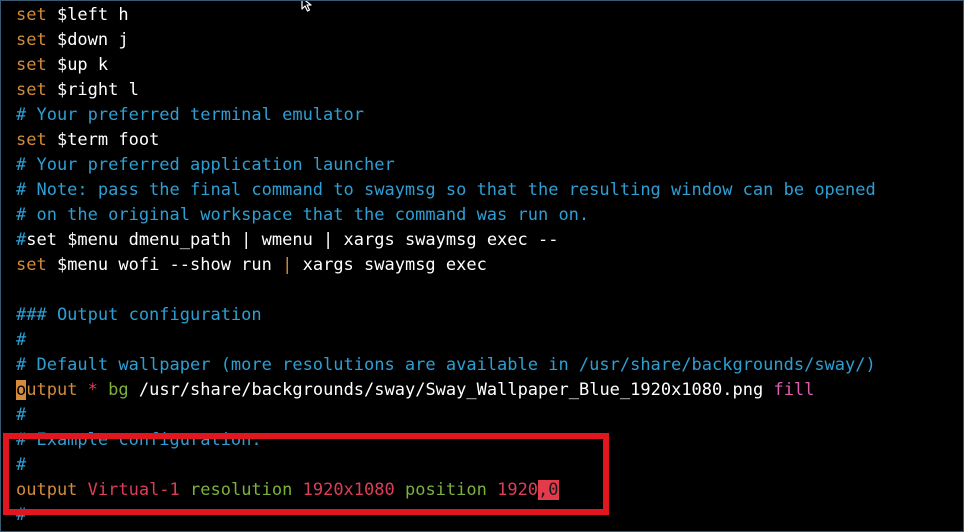  What do you see at coordinates (389, 265) in the screenshot?
I see `code-text: xargs swaymsg exec` at bounding box center [389, 265].